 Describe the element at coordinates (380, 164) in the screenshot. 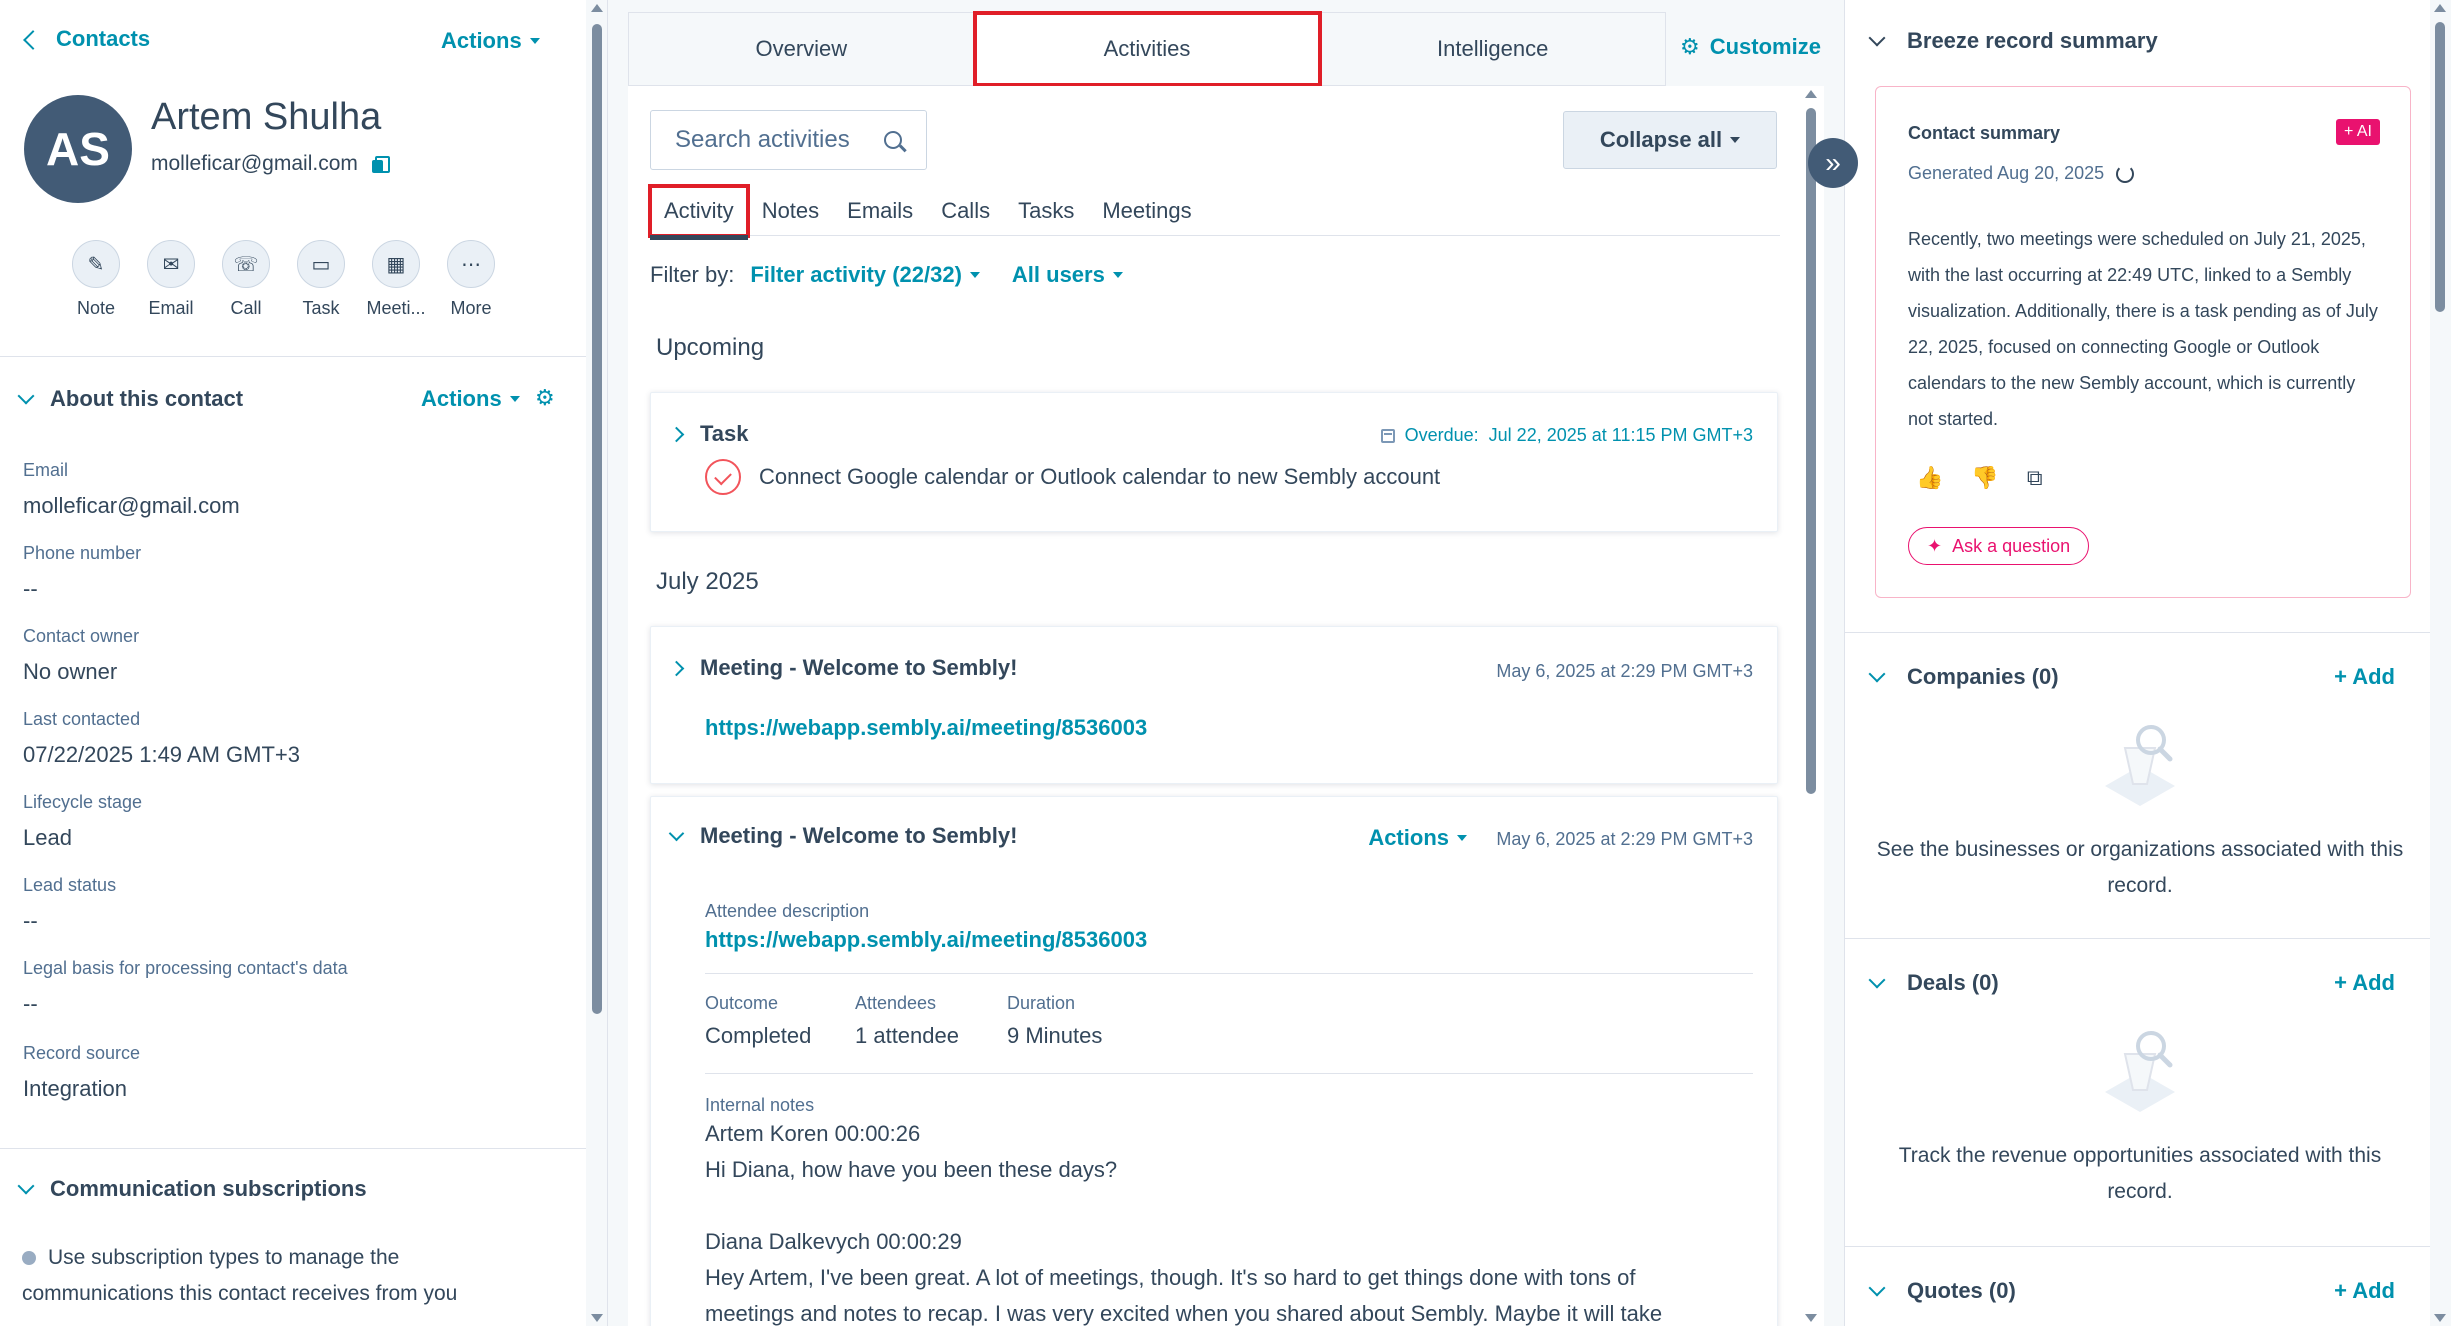

I see `copy-icon` at that location.